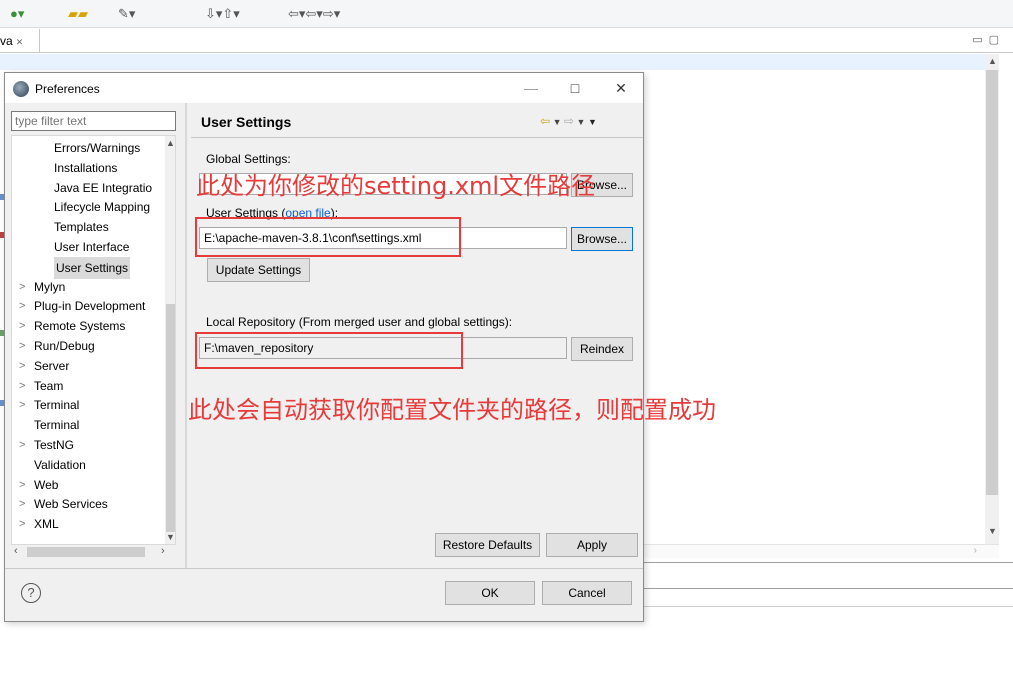 The width and height of the screenshot is (1013, 692). I want to click on back-arrow-icon: ⇦, so click(545, 121).